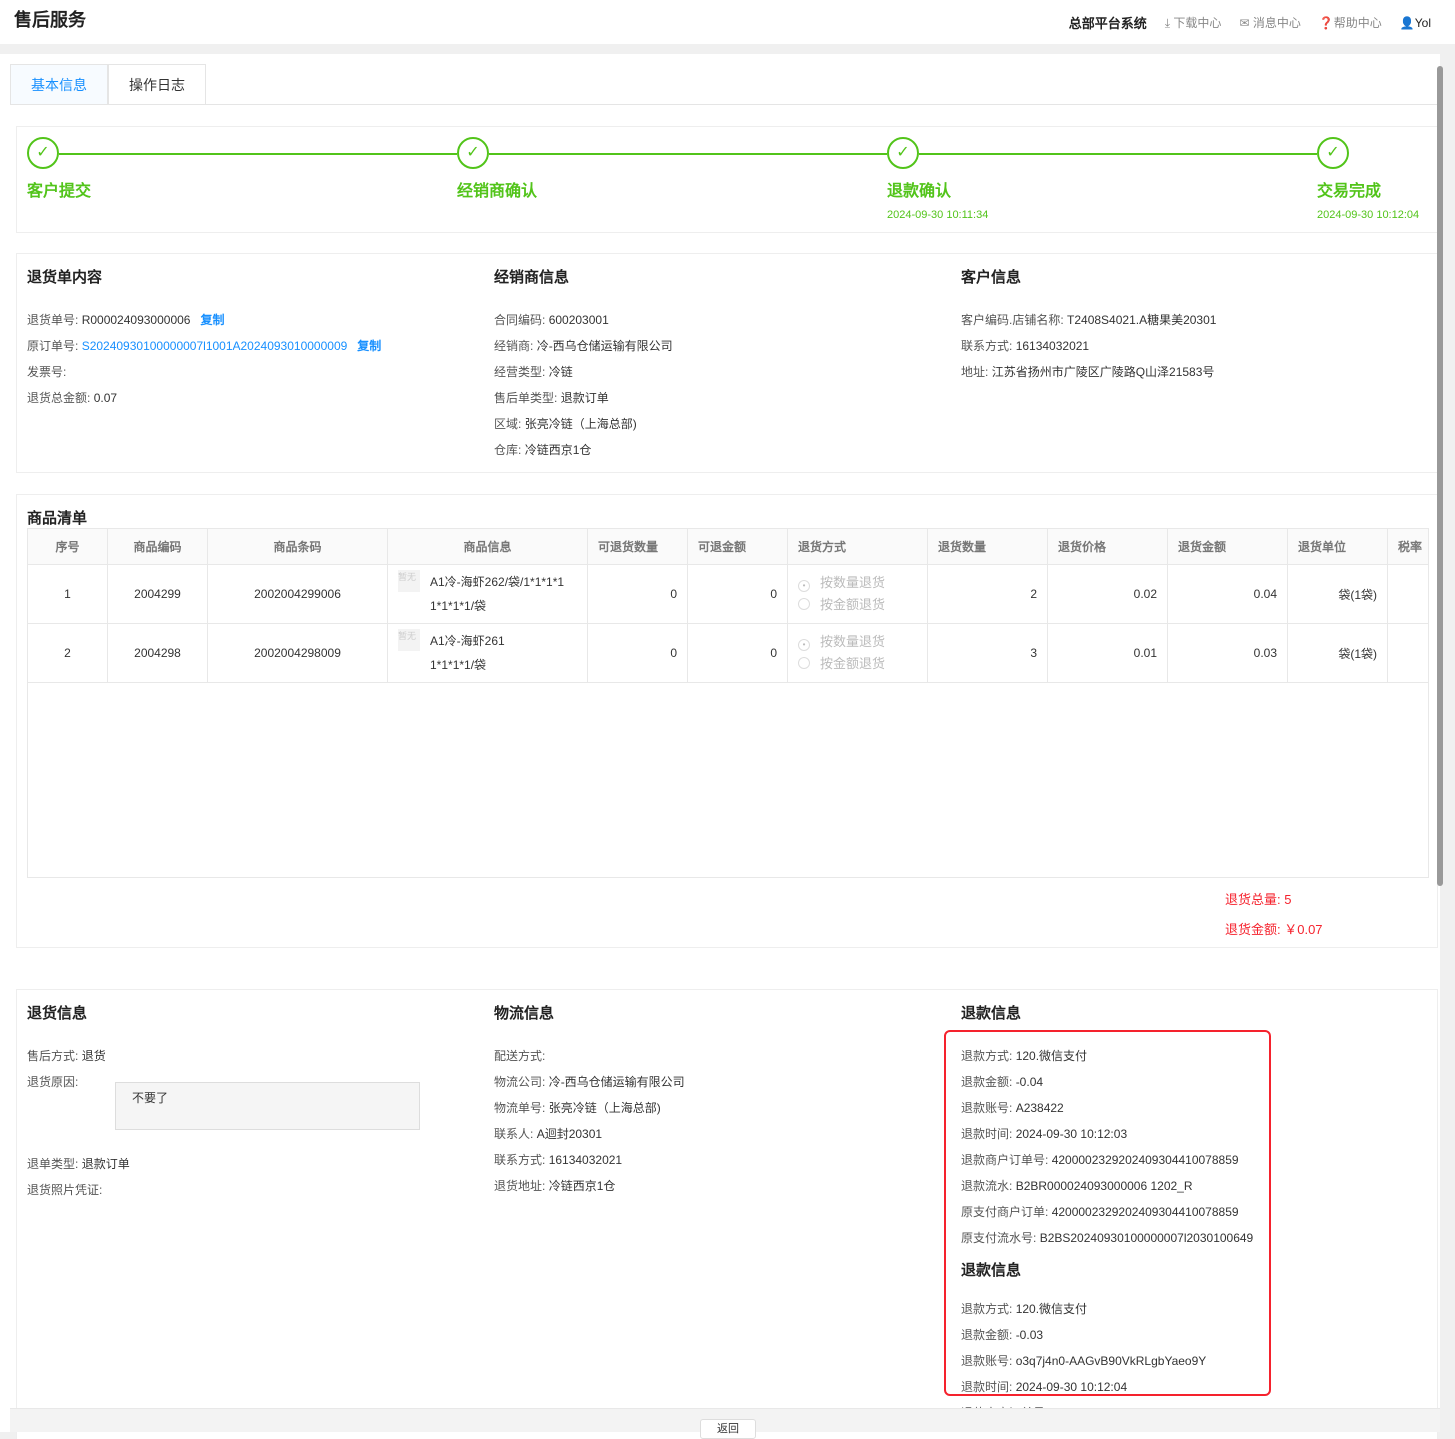 Image resolution: width=1455 pixels, height=1439 pixels. What do you see at coordinates (987, 653) in the screenshot?
I see `cell-qty: 3` at bounding box center [987, 653].